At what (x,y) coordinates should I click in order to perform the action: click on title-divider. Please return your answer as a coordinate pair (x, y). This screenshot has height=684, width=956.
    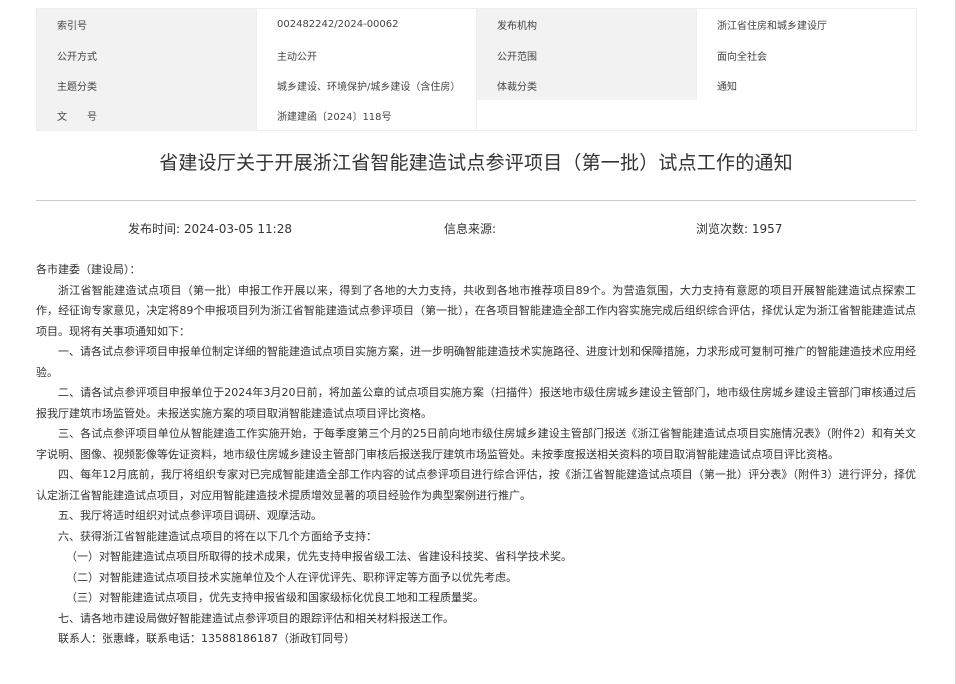
    Looking at the image, I should click on (476, 200).